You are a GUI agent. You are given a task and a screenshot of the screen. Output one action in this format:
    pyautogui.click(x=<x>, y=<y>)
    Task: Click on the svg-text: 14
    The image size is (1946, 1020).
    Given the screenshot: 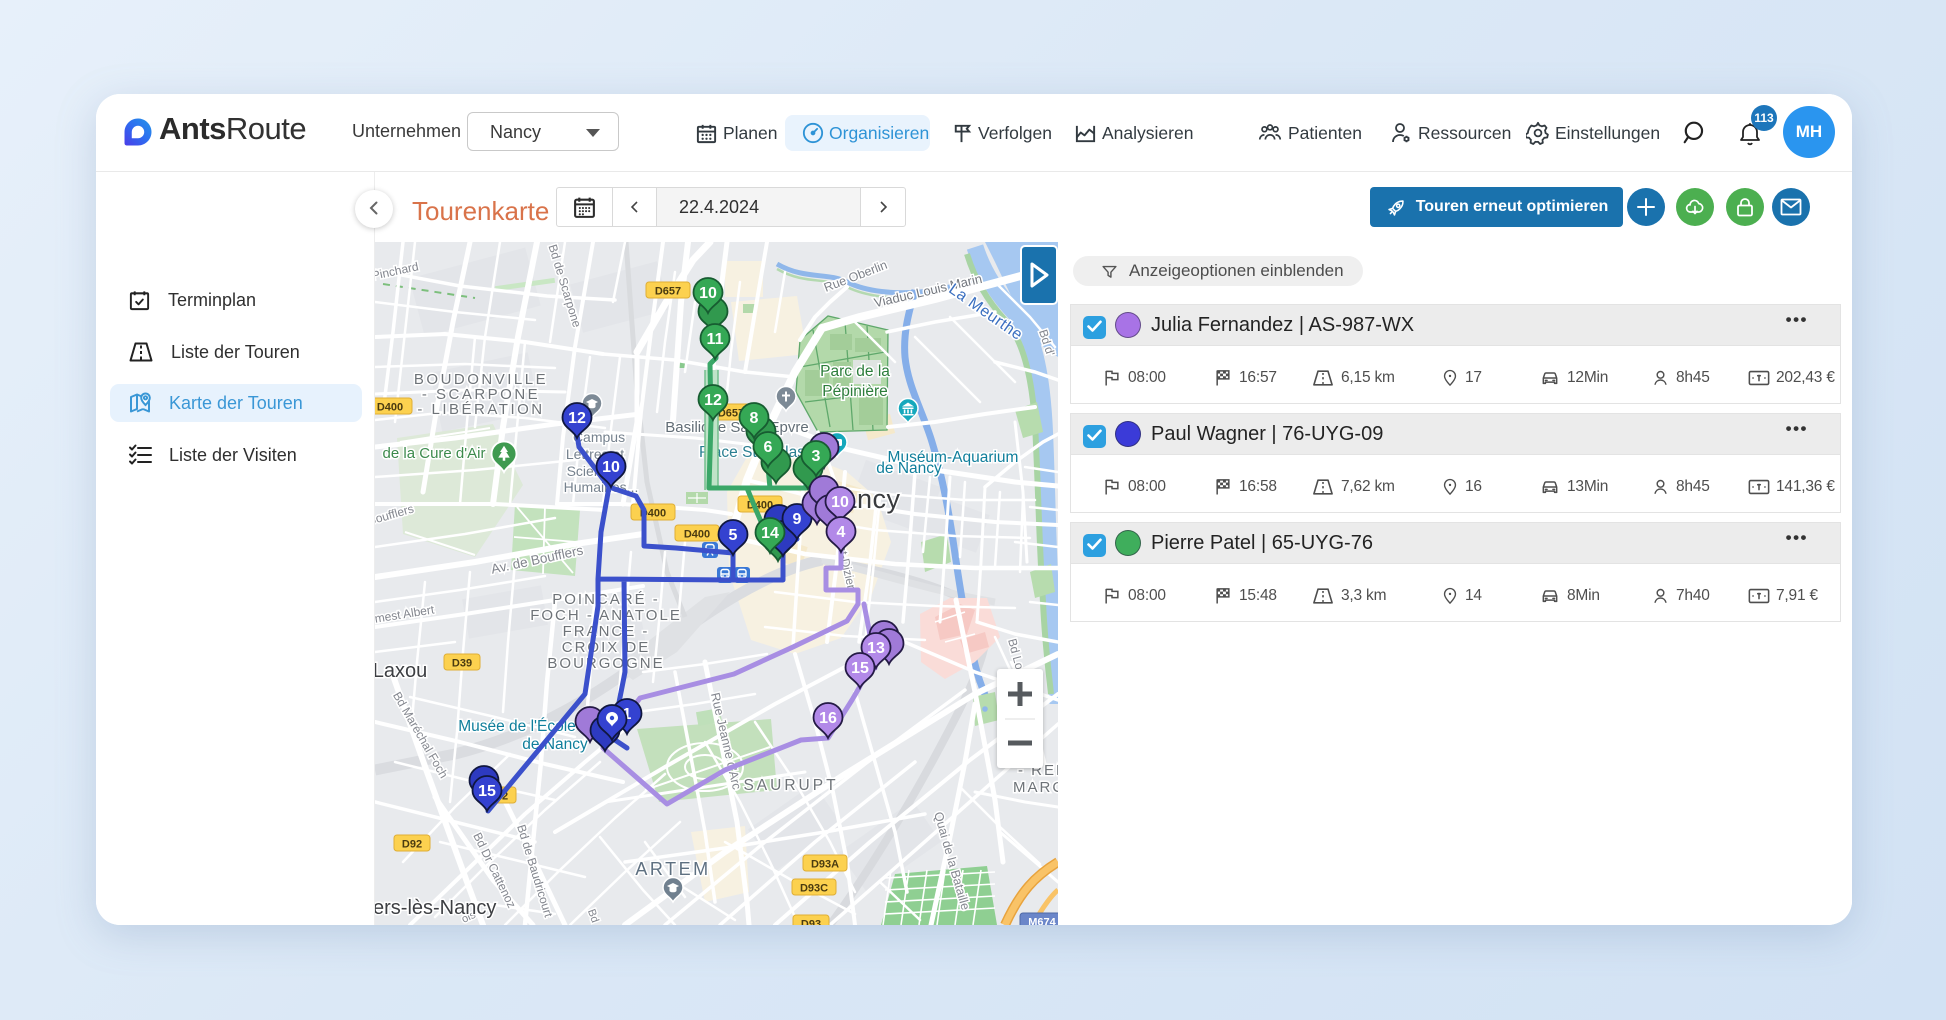 What is the action you would take?
    pyautogui.click(x=770, y=533)
    